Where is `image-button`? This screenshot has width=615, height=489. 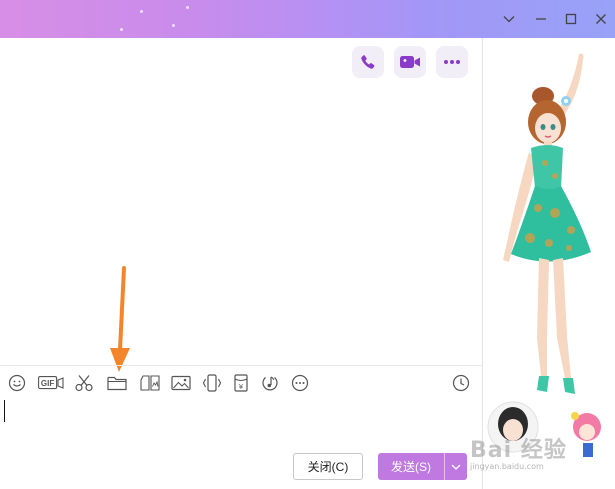 image-button is located at coordinates (181, 383).